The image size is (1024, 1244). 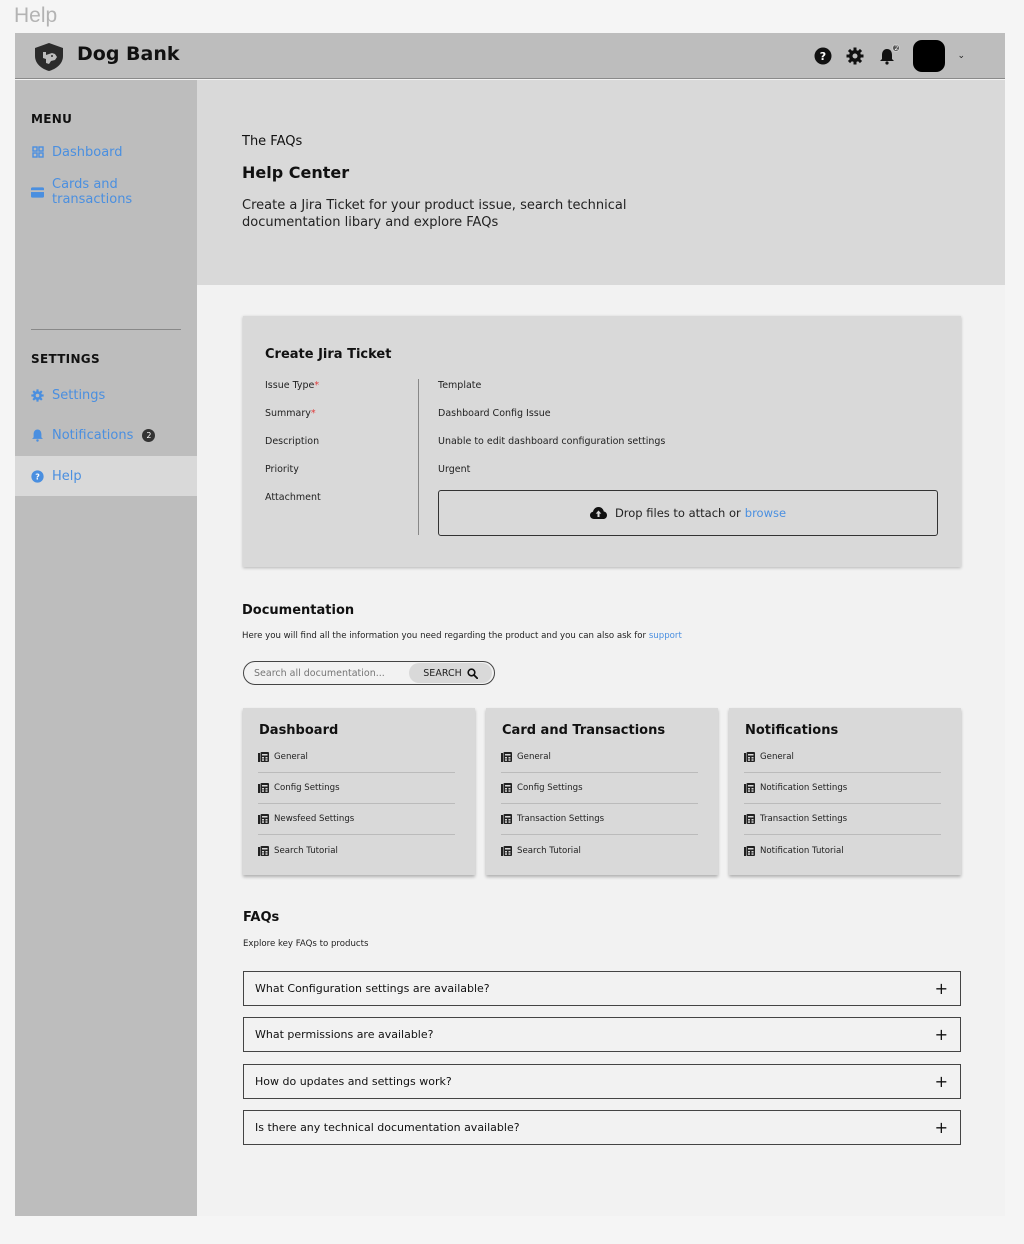 I want to click on label-text: Summary, so click(x=288, y=413).